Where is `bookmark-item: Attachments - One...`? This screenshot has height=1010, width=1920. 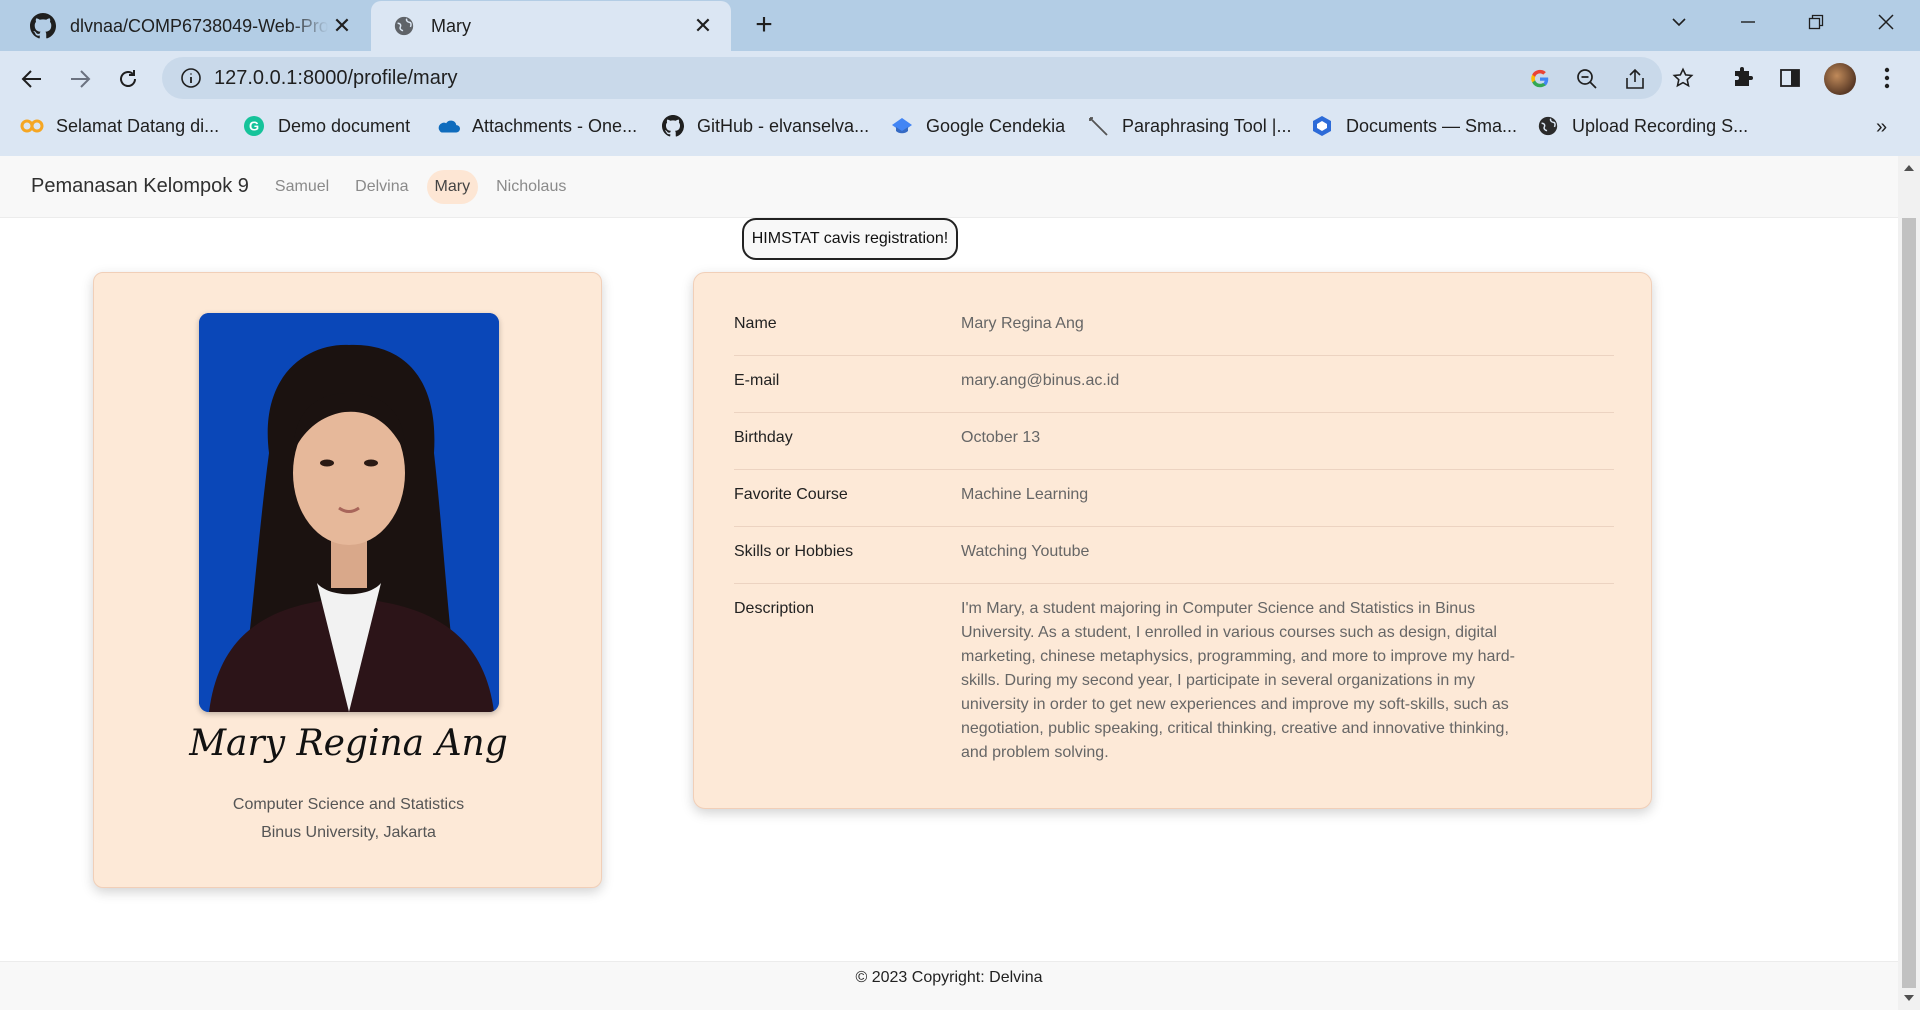
bookmark-item: Attachments - One... is located at coordinates (536, 126).